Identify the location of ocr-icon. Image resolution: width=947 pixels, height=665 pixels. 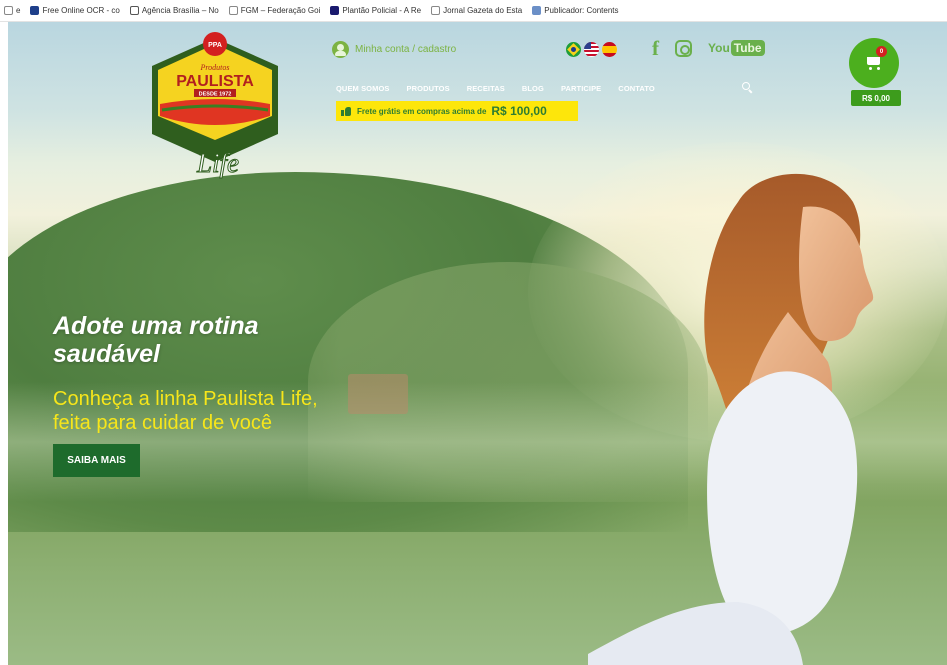
(35, 10).